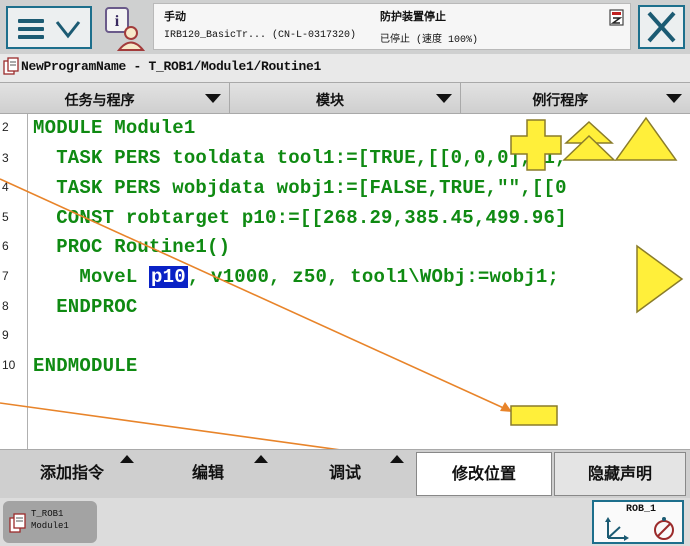 Image resolution: width=690 pixels, height=546 pixels. What do you see at coordinates (429, 40) in the screenshot?
I see `run-state: 已停止 (速度 100%)` at bounding box center [429, 40].